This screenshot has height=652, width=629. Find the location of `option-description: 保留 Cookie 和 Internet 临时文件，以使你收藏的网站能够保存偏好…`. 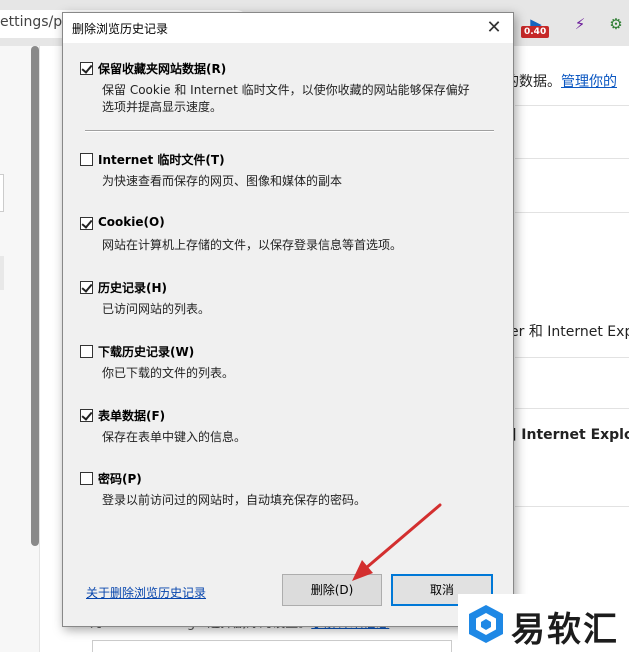

option-description: 保留 Cookie 和 Internet 临时文件，以使你收藏的网站能够保存偏好… is located at coordinates (286, 98).